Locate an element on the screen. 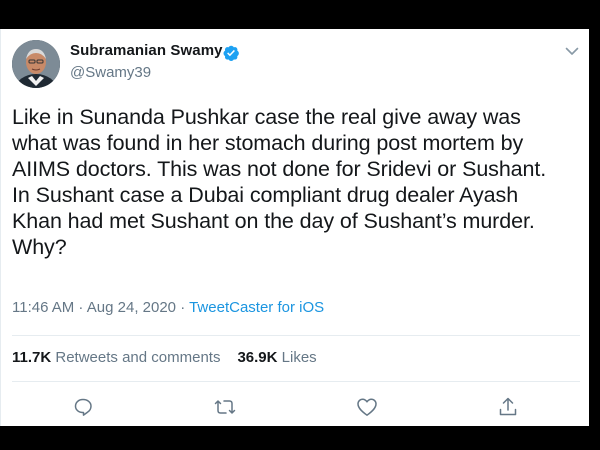 This screenshot has width=600, height=450. reply-button is located at coordinates (83, 407).